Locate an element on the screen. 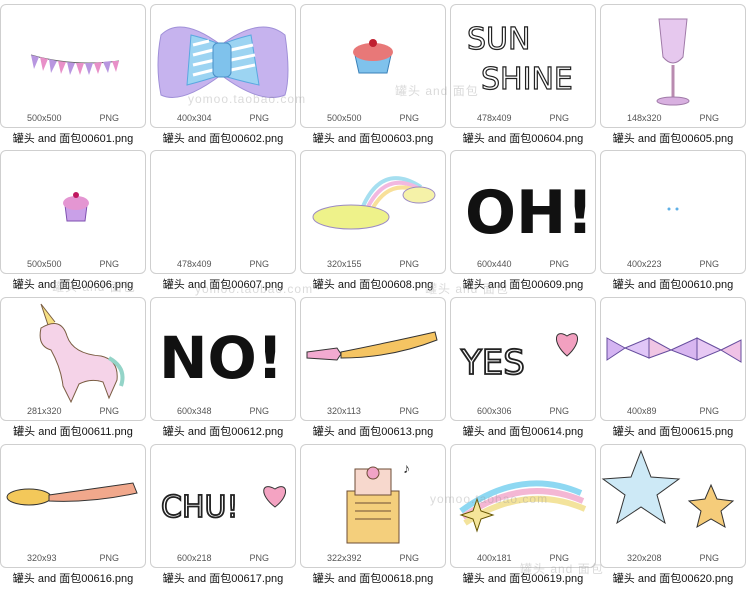 This screenshot has width=750, height=590. image-dimensions: 600x440 is located at coordinates (494, 264).